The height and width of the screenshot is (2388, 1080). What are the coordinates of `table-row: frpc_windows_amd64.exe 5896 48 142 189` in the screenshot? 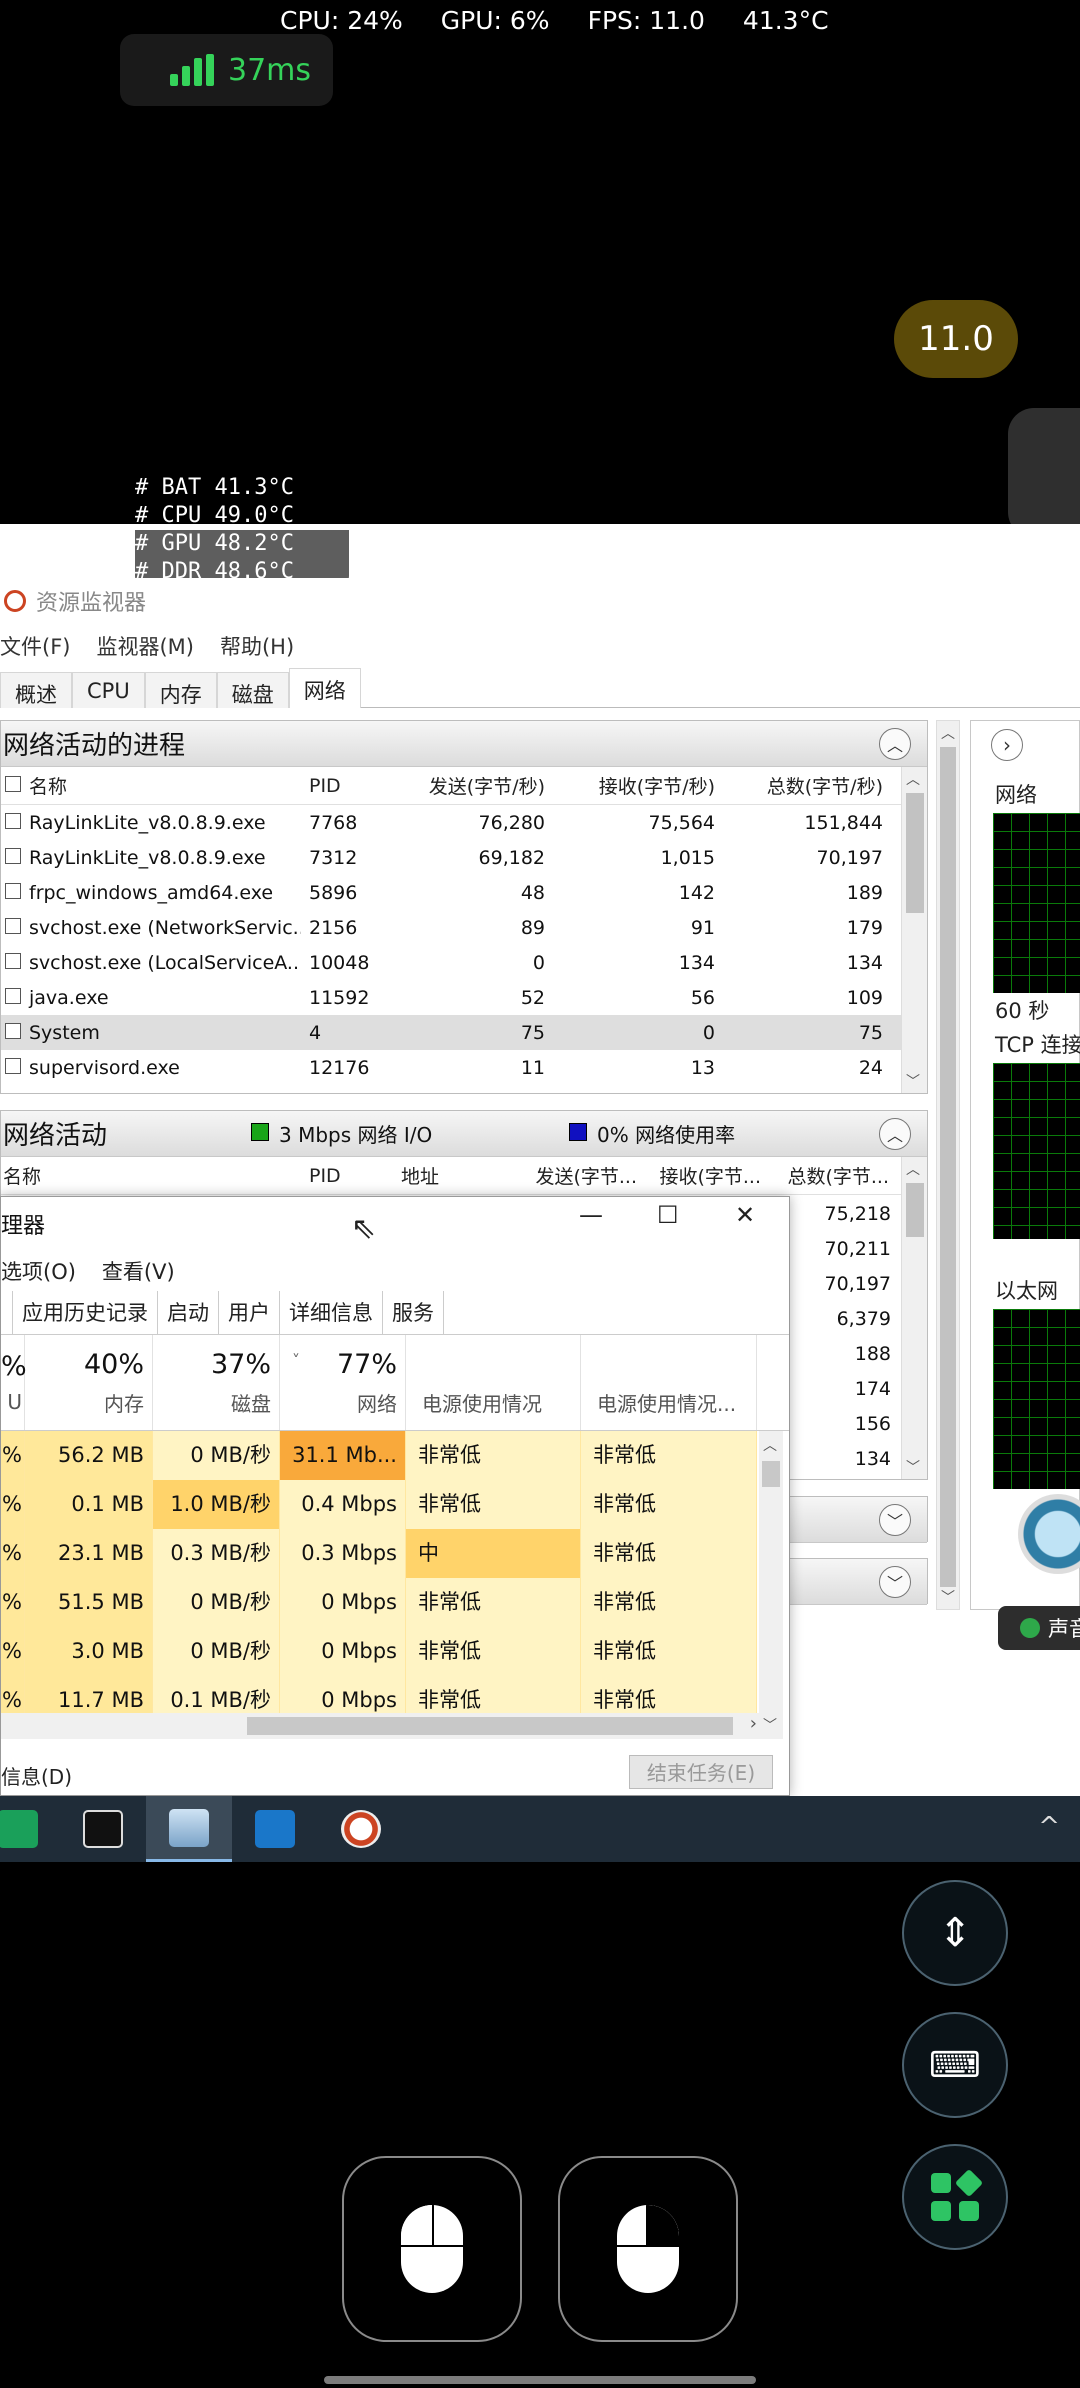 It's located at (464, 892).